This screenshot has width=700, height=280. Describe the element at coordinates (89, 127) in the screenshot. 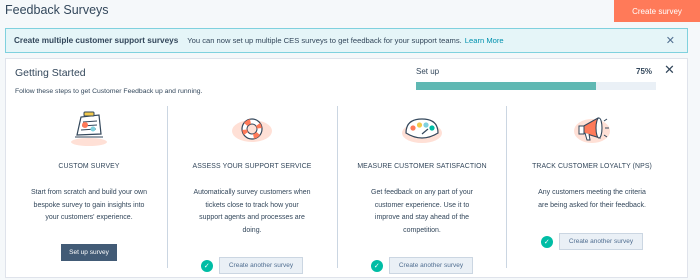

I see `survey-clipboard-icon` at that location.